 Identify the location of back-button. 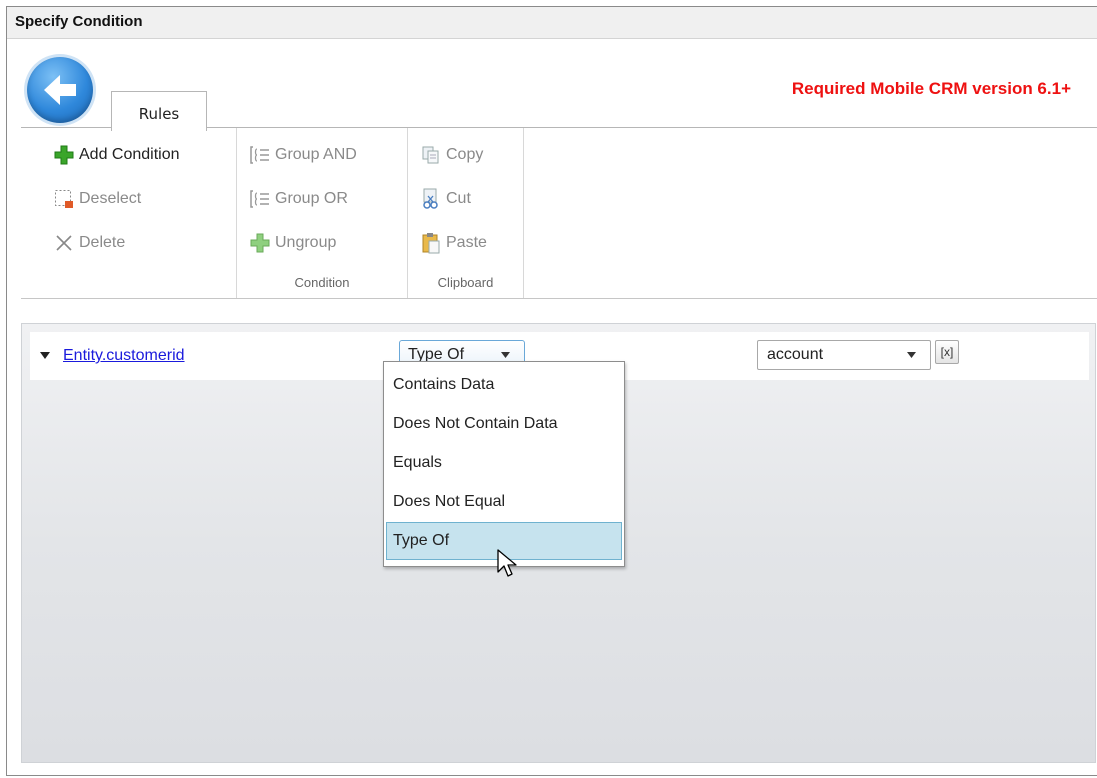
(60, 90).